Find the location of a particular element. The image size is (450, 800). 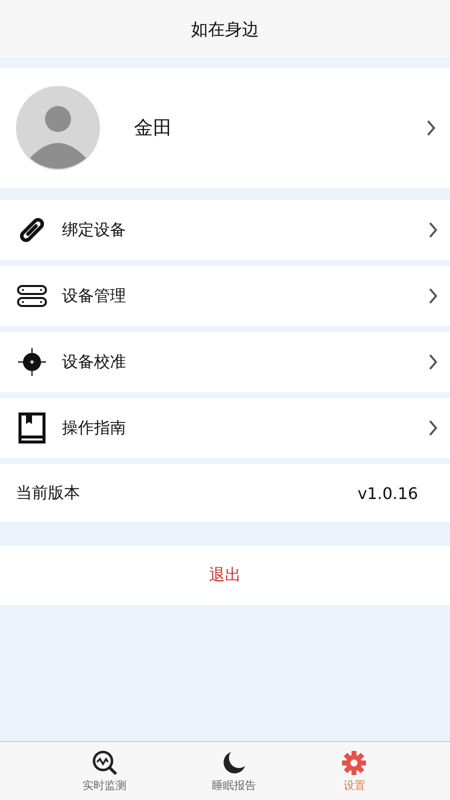

menu-item: 绑定设备 is located at coordinates (225, 230).